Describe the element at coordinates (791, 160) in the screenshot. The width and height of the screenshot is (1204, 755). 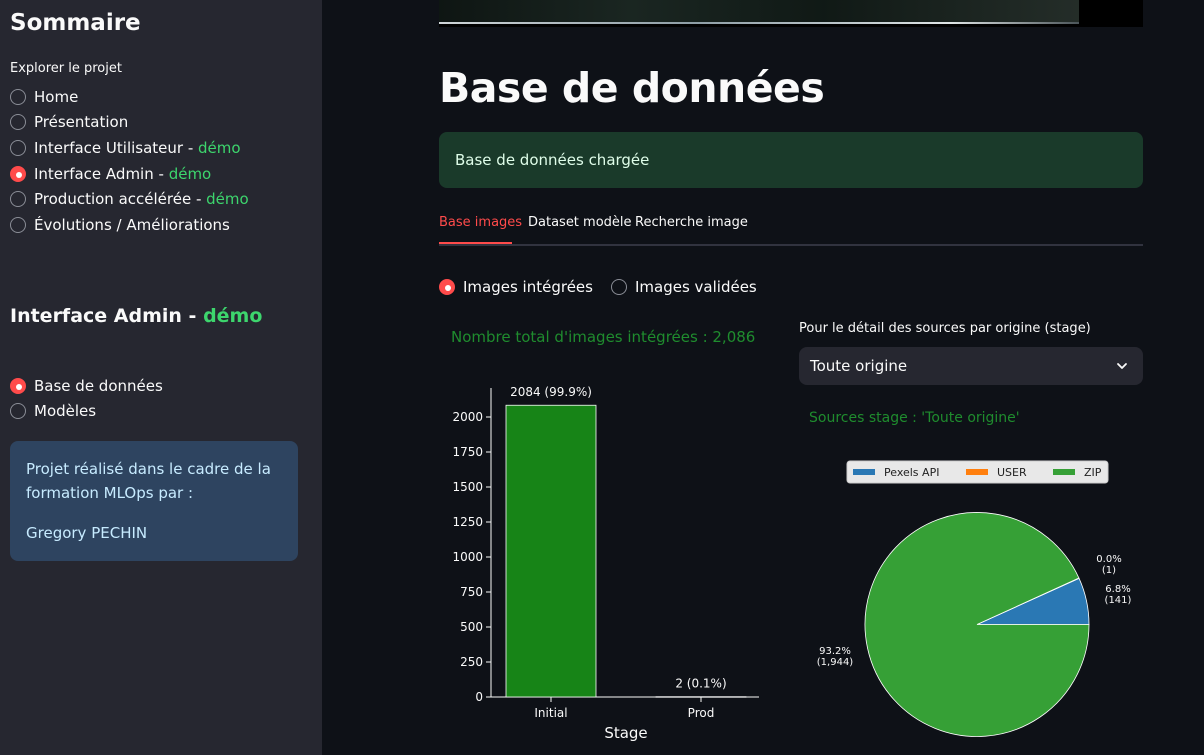
I see `success-alert: Base de données chargée` at that location.